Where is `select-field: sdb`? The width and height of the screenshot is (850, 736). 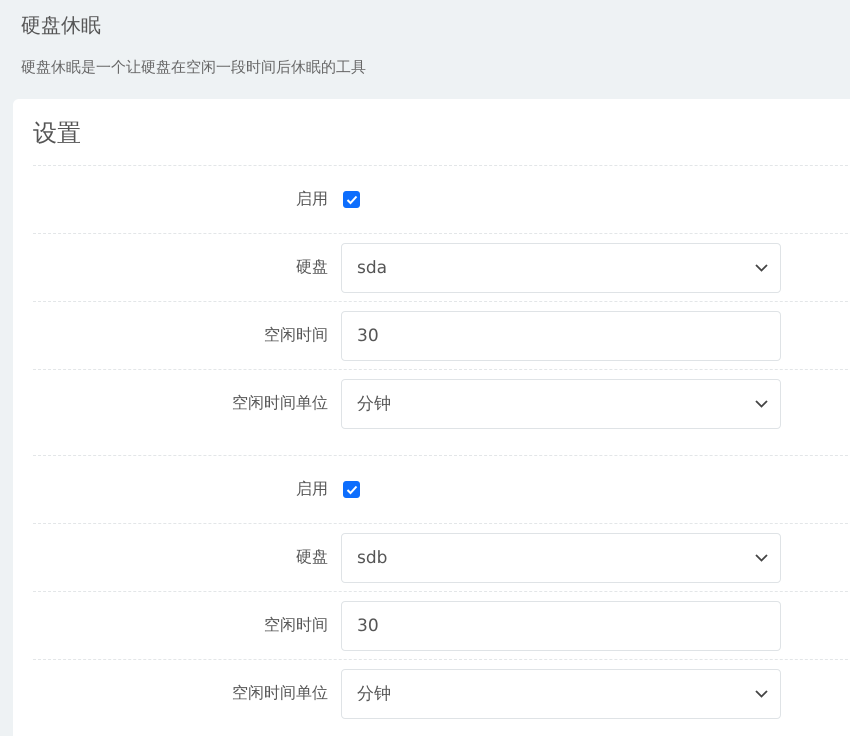
select-field: sdb is located at coordinates (561, 557).